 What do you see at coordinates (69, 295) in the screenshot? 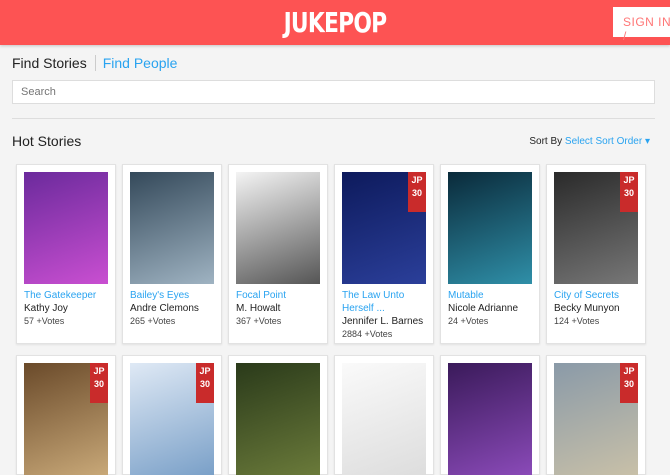
I see `story-title: The Gatekeeper` at bounding box center [69, 295].